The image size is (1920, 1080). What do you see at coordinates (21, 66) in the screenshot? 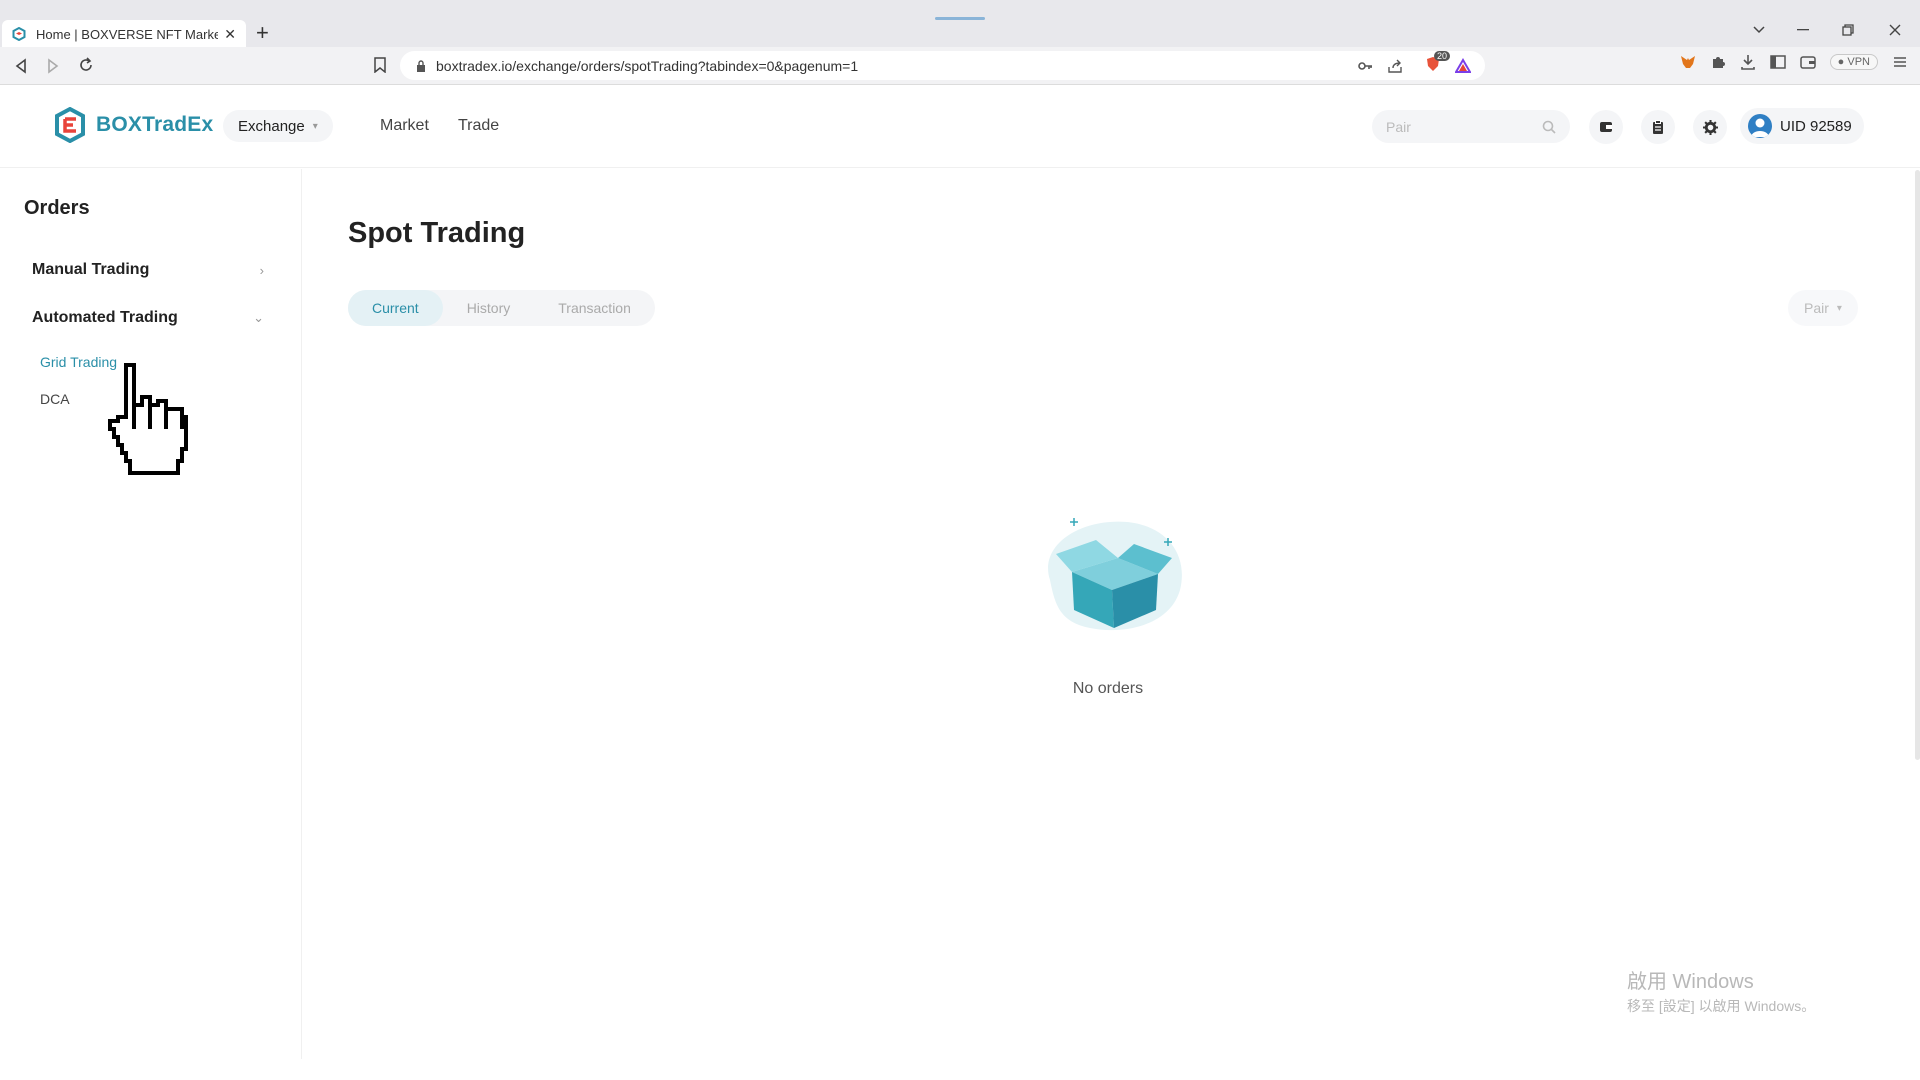
I see `back-icon` at bounding box center [21, 66].